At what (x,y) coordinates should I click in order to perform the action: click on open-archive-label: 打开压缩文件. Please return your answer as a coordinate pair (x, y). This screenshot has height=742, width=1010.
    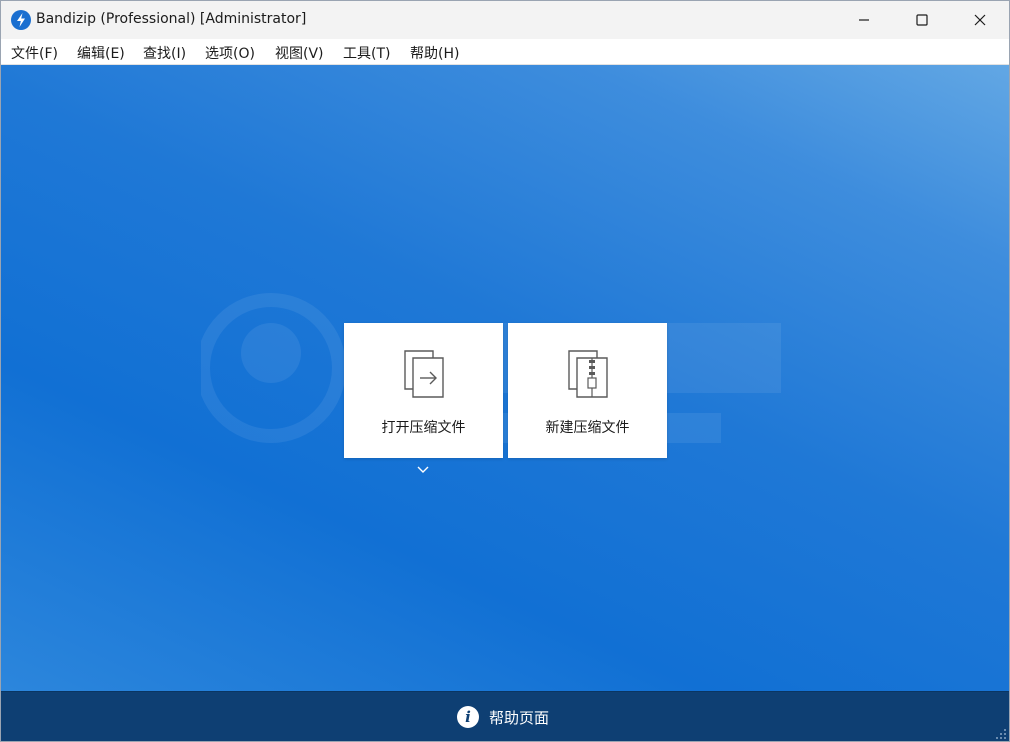
    Looking at the image, I should click on (423, 428).